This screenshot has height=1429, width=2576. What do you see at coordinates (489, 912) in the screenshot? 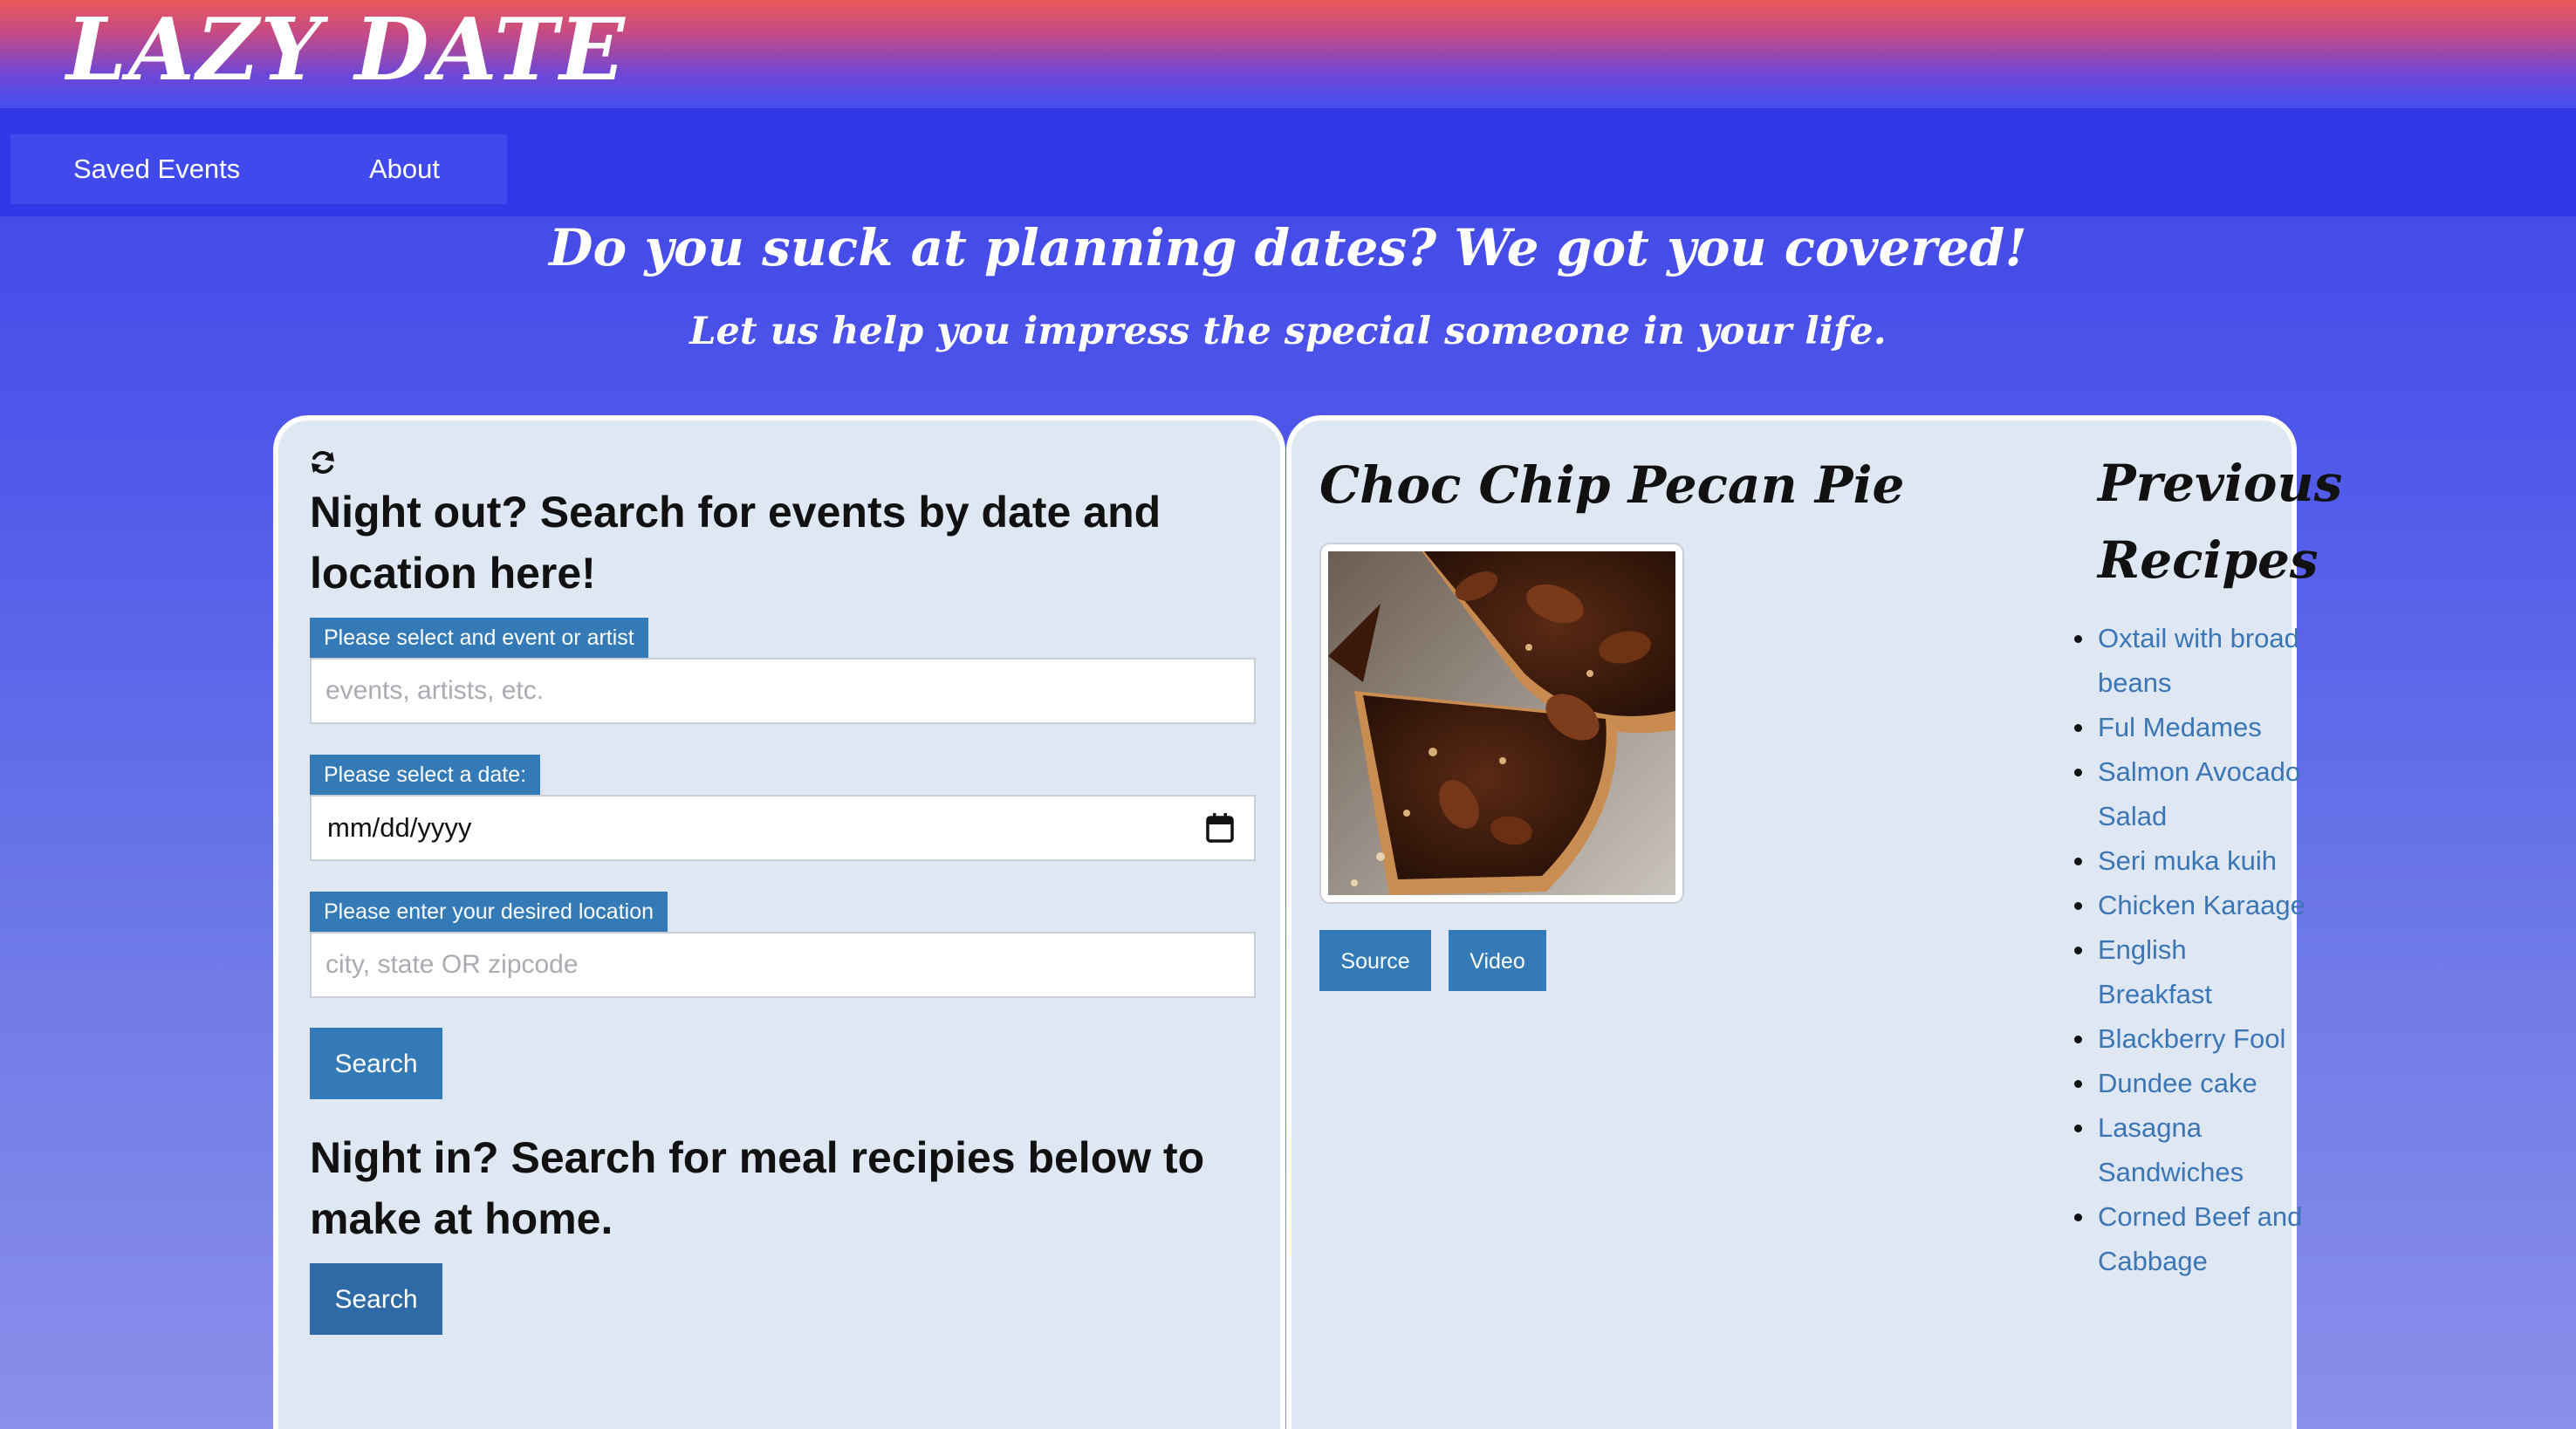
I see `location-field-label: Please enter your desired location` at bounding box center [489, 912].